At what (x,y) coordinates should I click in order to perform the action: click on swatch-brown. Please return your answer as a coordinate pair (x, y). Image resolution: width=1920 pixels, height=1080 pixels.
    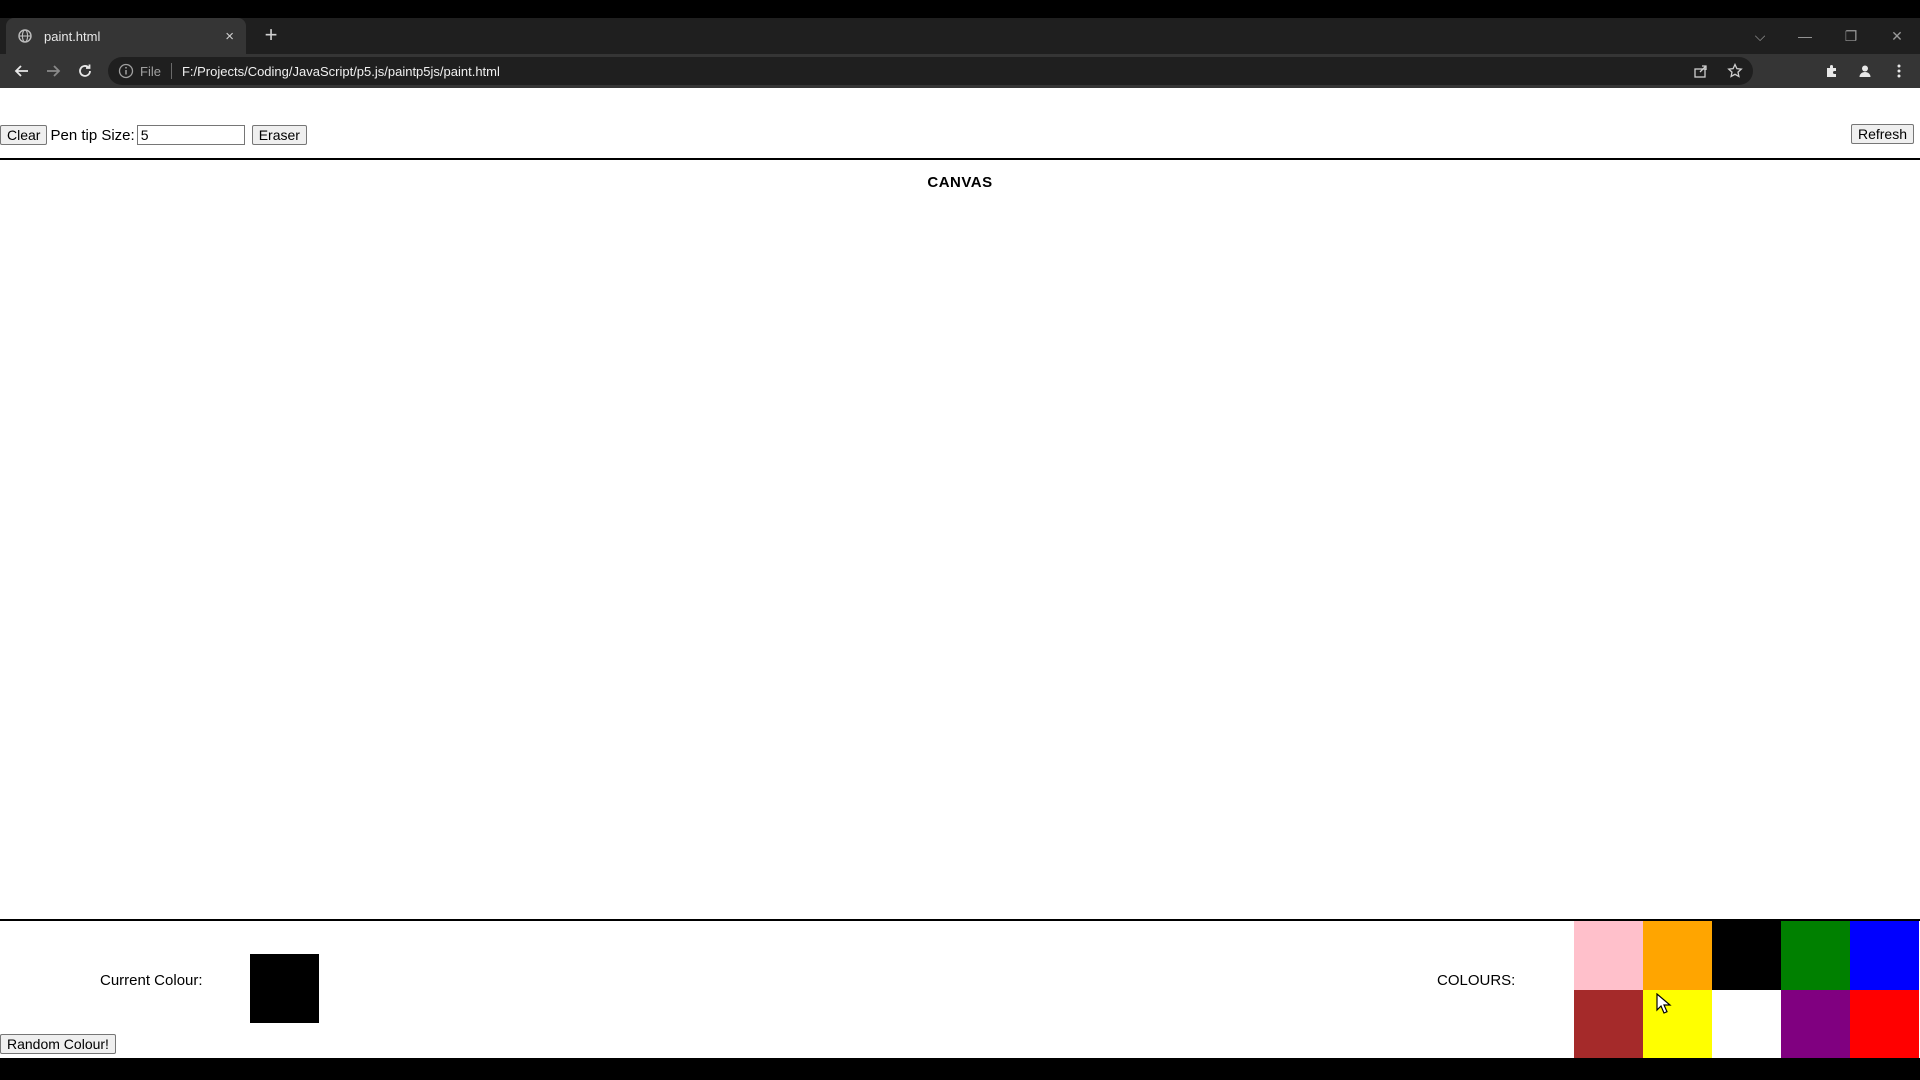
    Looking at the image, I should click on (1608, 1023).